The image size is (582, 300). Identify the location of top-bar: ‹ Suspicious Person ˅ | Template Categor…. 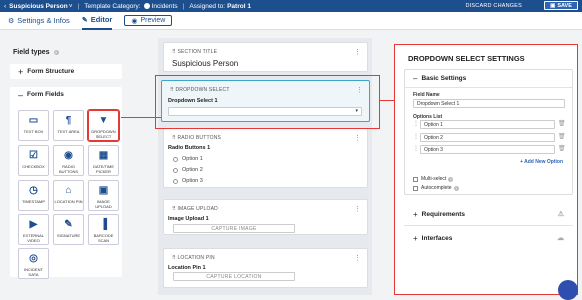
(291, 6).